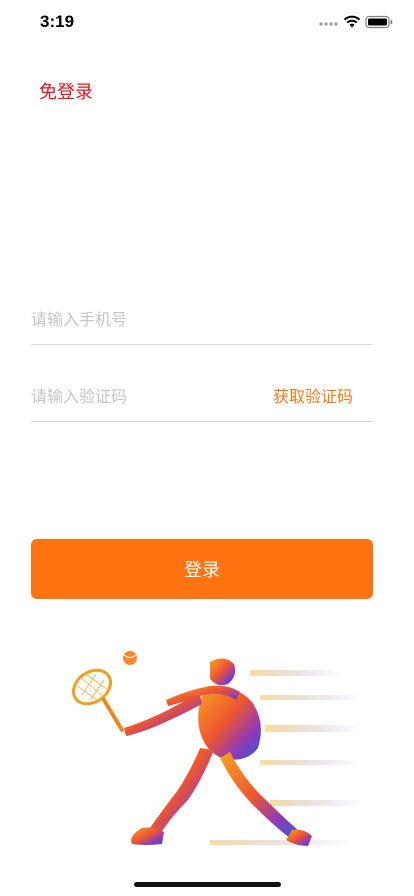 This screenshot has height=896, width=414. What do you see at coordinates (207, 884) in the screenshot?
I see `home-indicator` at bounding box center [207, 884].